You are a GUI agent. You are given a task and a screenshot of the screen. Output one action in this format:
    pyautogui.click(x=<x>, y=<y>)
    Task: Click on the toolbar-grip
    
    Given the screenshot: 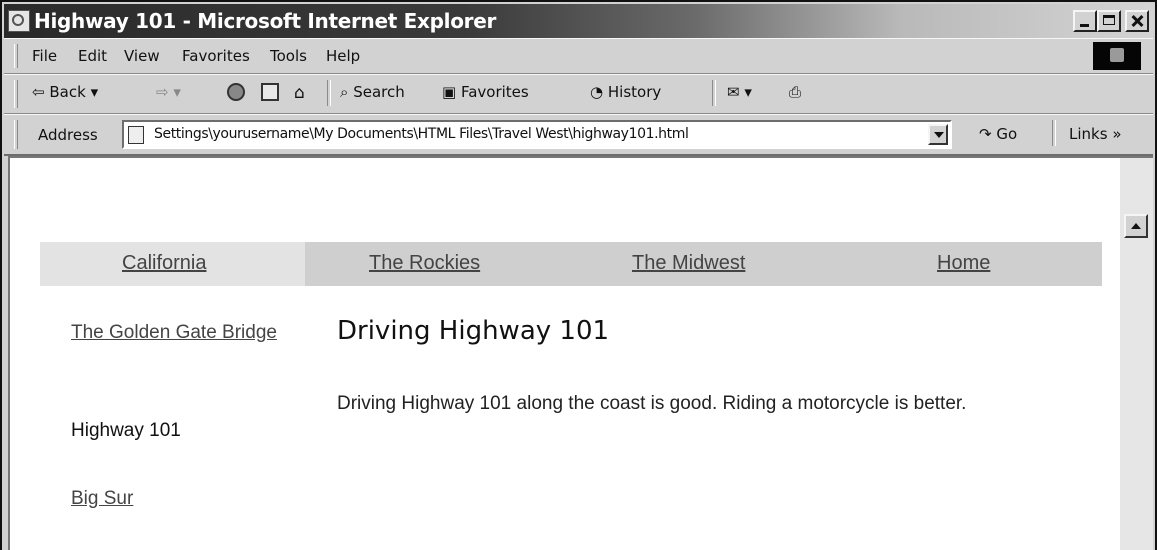 What is the action you would take?
    pyautogui.click(x=16, y=94)
    